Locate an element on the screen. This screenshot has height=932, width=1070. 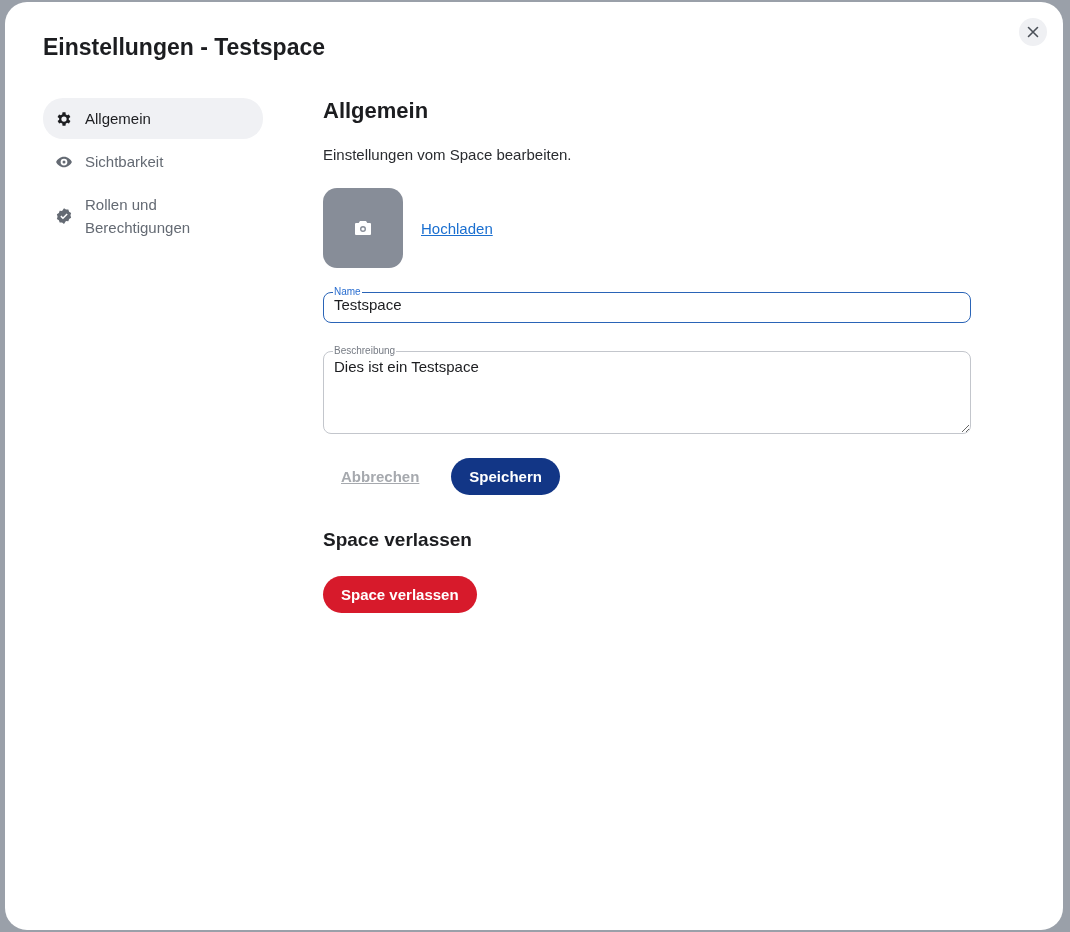
save-button: Speichern is located at coordinates (505, 476).